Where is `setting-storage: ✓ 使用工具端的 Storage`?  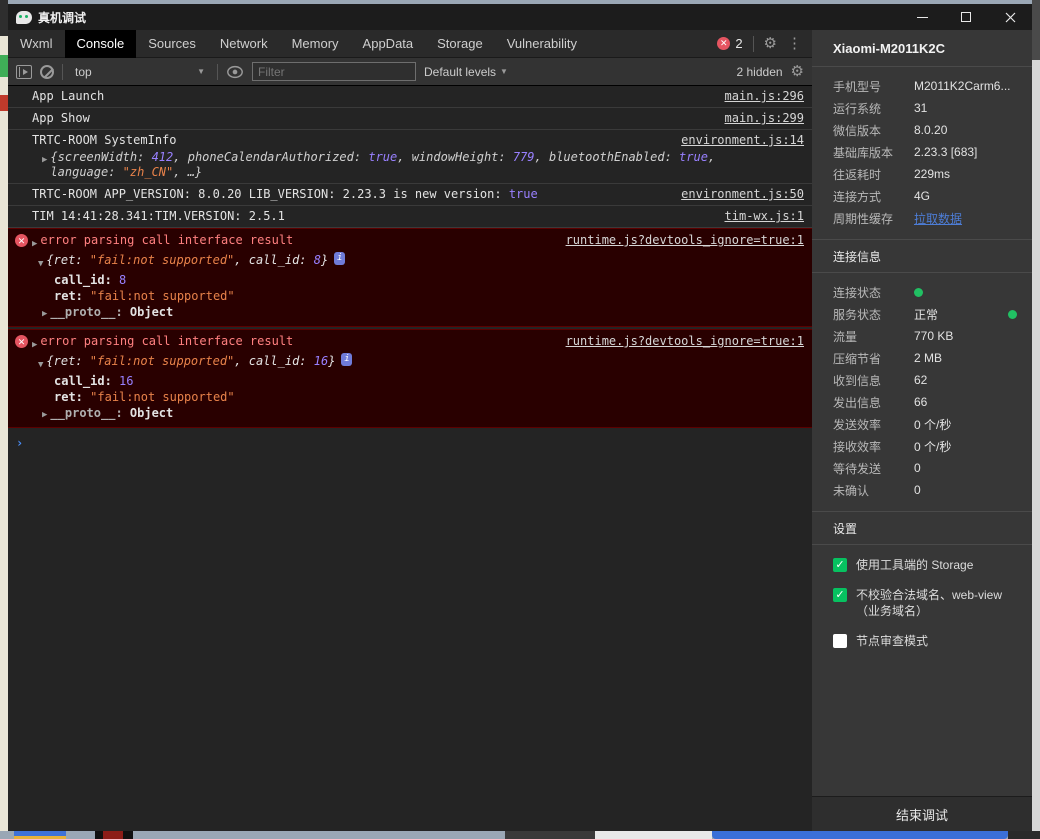
setting-storage: ✓ 使用工具端的 Storage is located at coordinates (925, 565).